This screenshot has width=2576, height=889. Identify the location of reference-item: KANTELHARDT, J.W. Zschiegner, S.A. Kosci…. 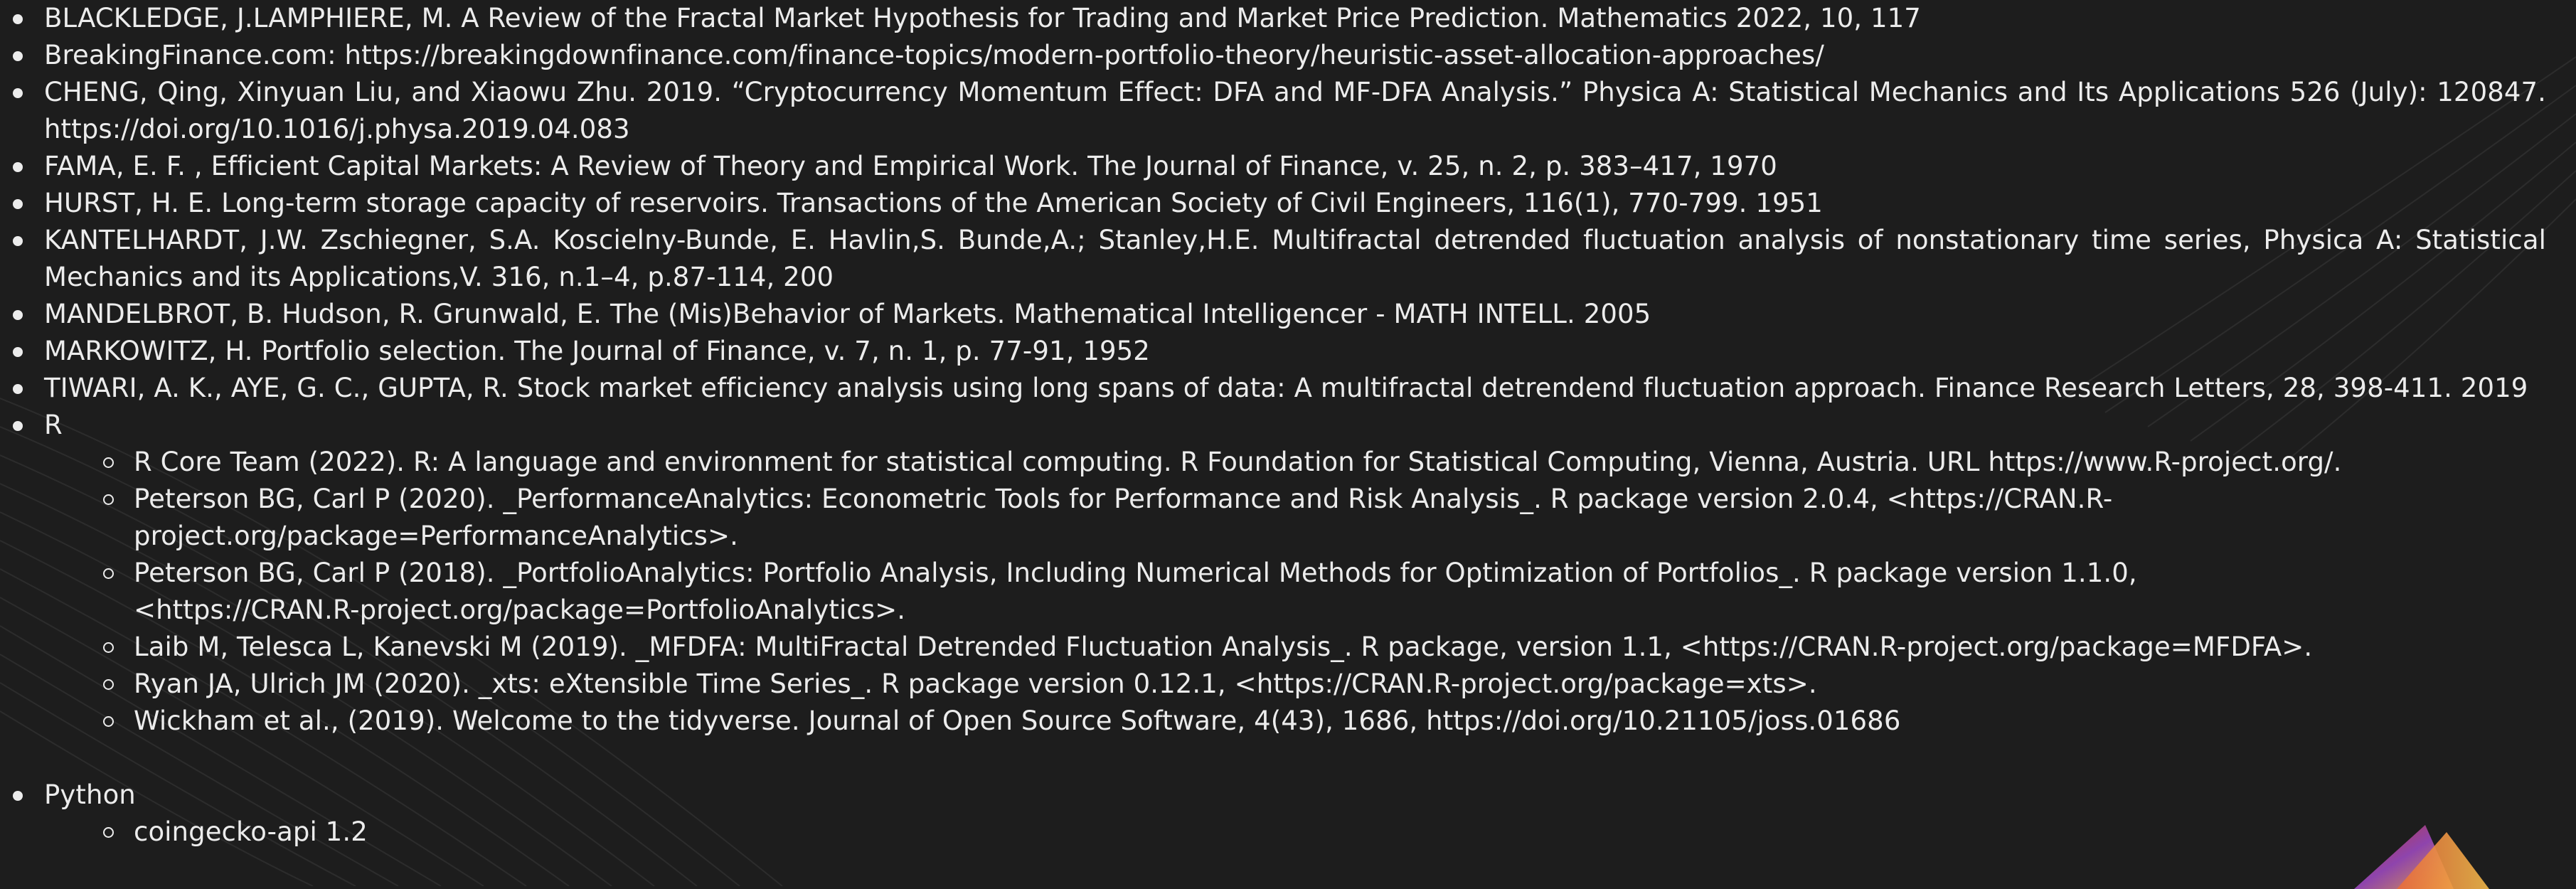
(1288, 259).